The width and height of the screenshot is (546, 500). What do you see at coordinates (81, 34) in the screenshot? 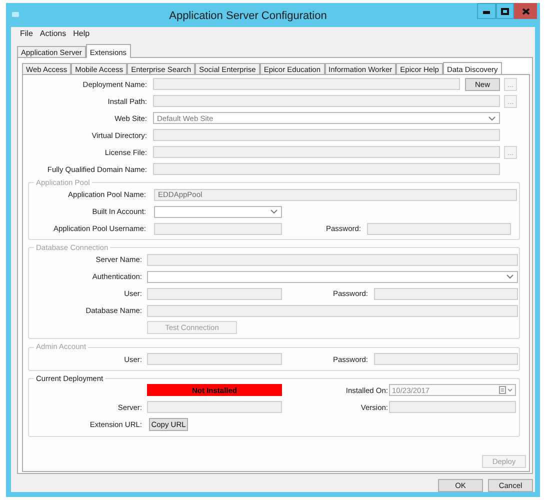
I see `menu-item: Help` at bounding box center [81, 34].